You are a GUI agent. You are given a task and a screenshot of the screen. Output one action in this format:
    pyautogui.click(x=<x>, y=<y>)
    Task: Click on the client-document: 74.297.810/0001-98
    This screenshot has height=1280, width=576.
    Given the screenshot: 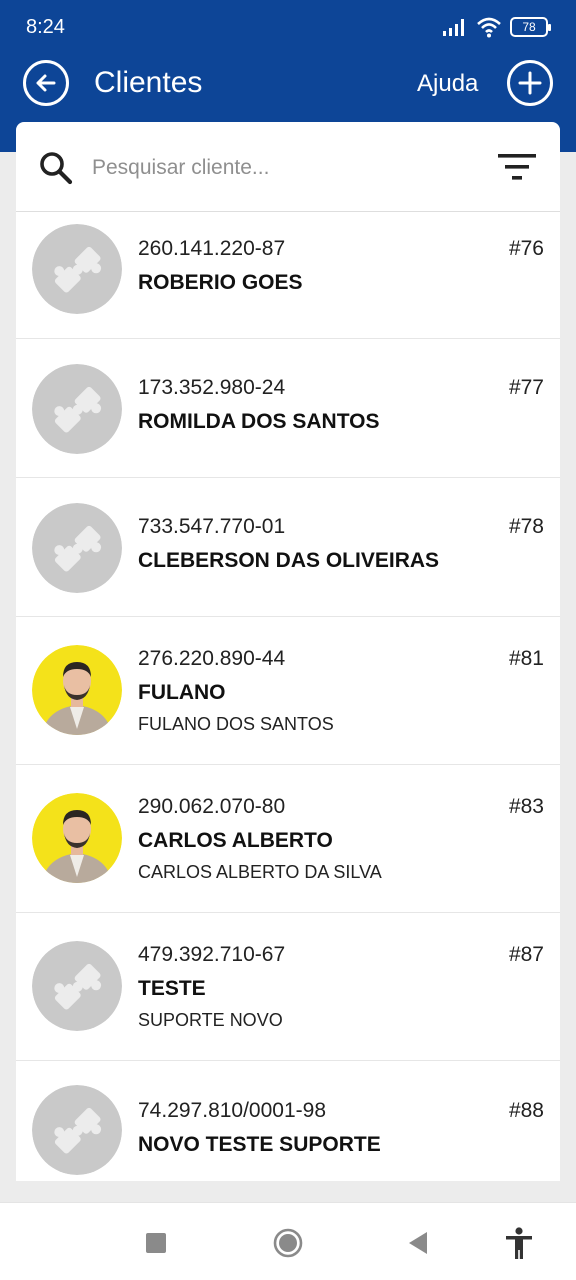 What is the action you would take?
    pyautogui.click(x=232, y=1110)
    